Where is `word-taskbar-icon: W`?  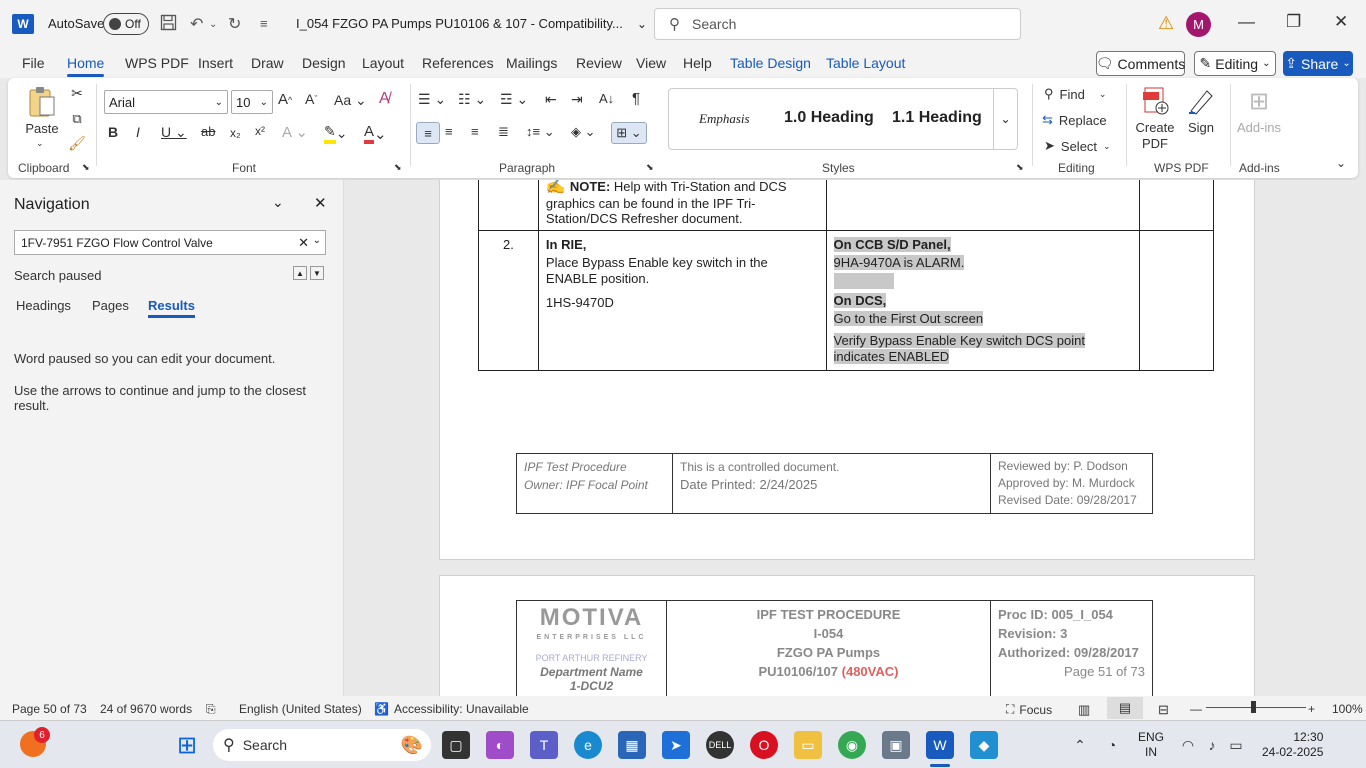
word-taskbar-icon: W is located at coordinates (940, 745).